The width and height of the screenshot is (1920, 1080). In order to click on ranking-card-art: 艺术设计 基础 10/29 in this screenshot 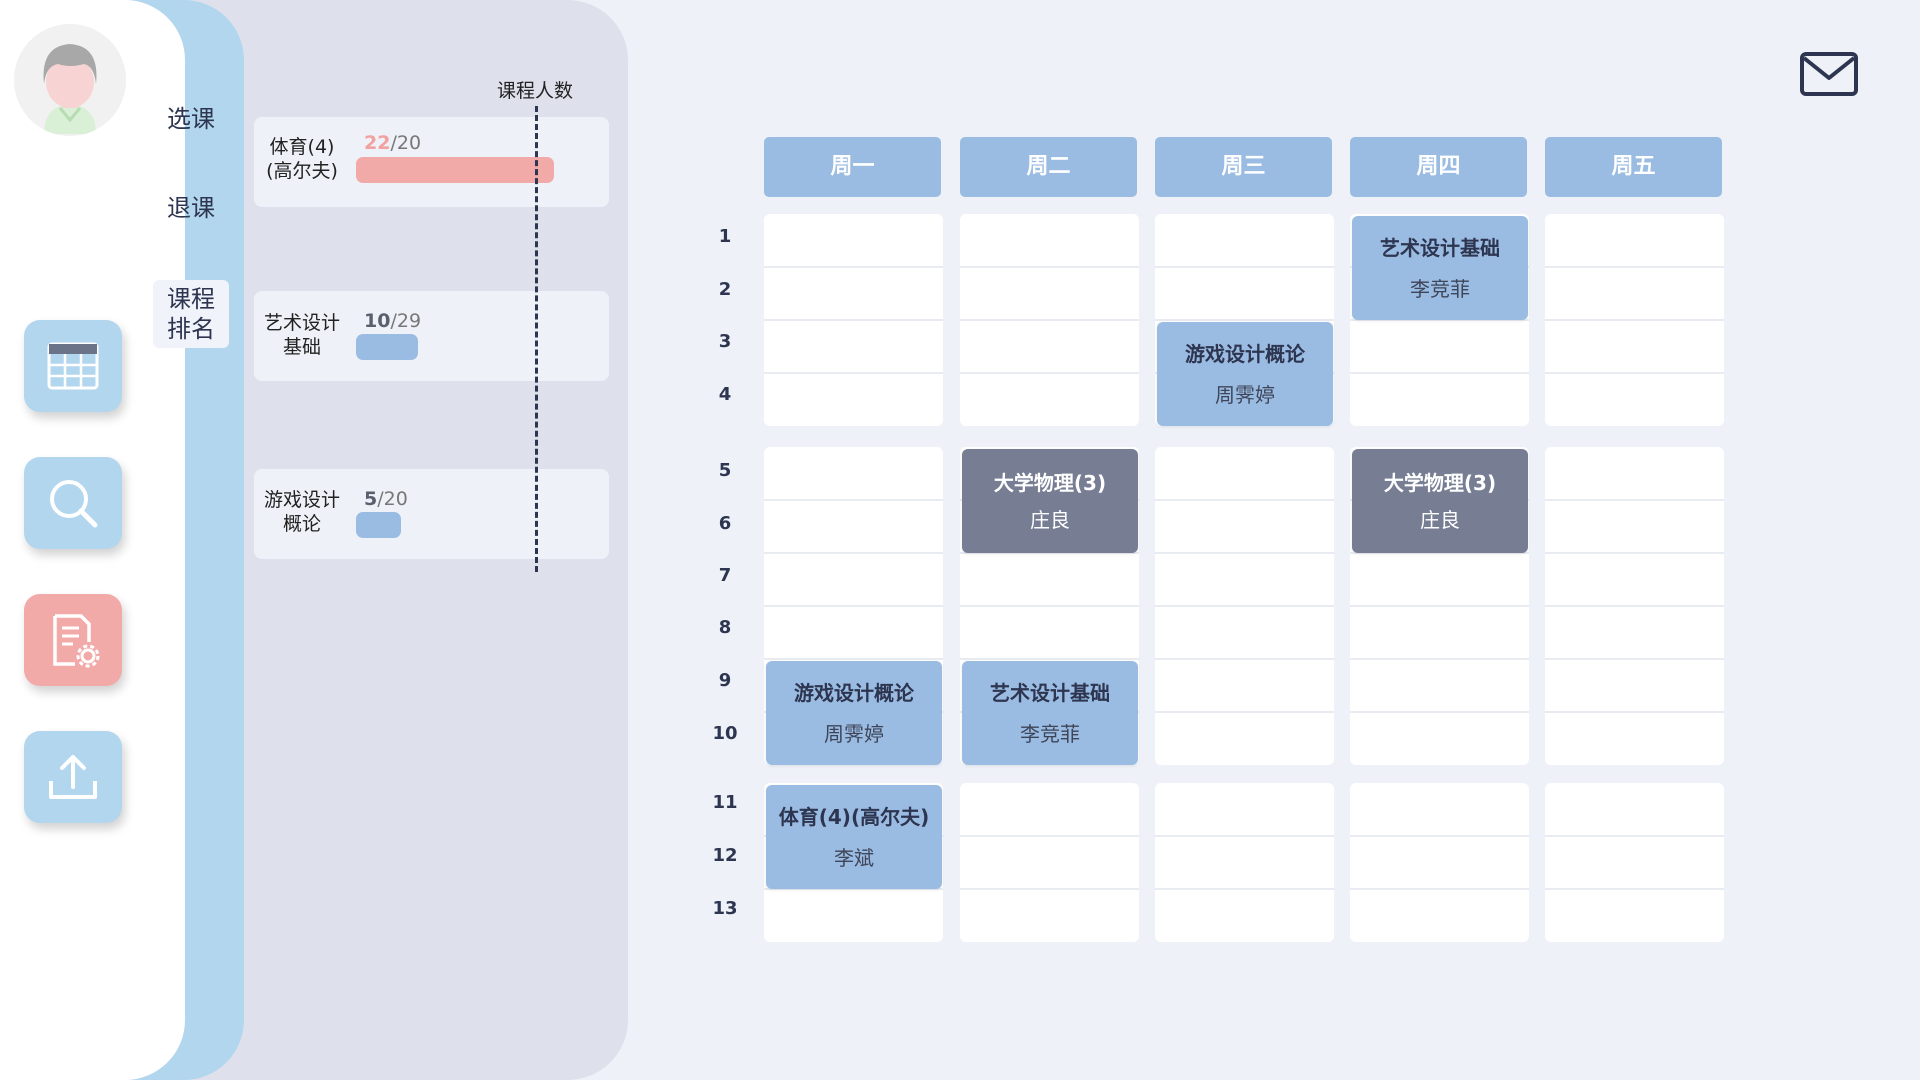, I will do `click(431, 336)`.